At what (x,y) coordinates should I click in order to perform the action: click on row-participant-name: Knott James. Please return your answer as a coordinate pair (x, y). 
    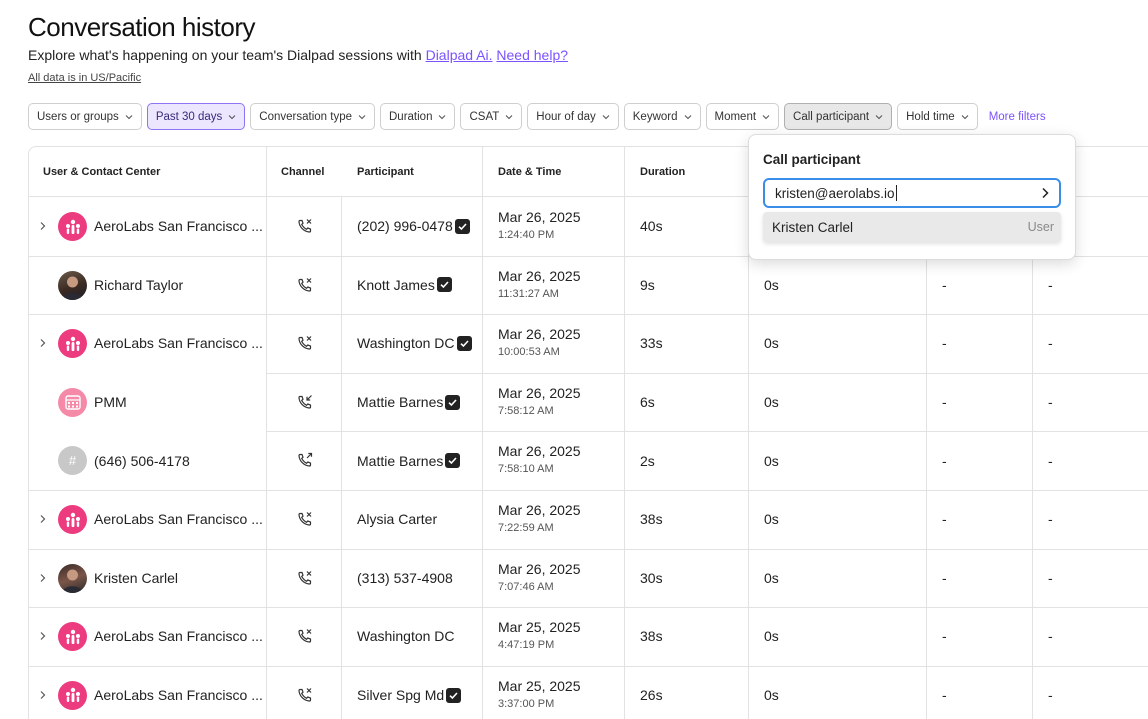
    Looking at the image, I should click on (396, 284).